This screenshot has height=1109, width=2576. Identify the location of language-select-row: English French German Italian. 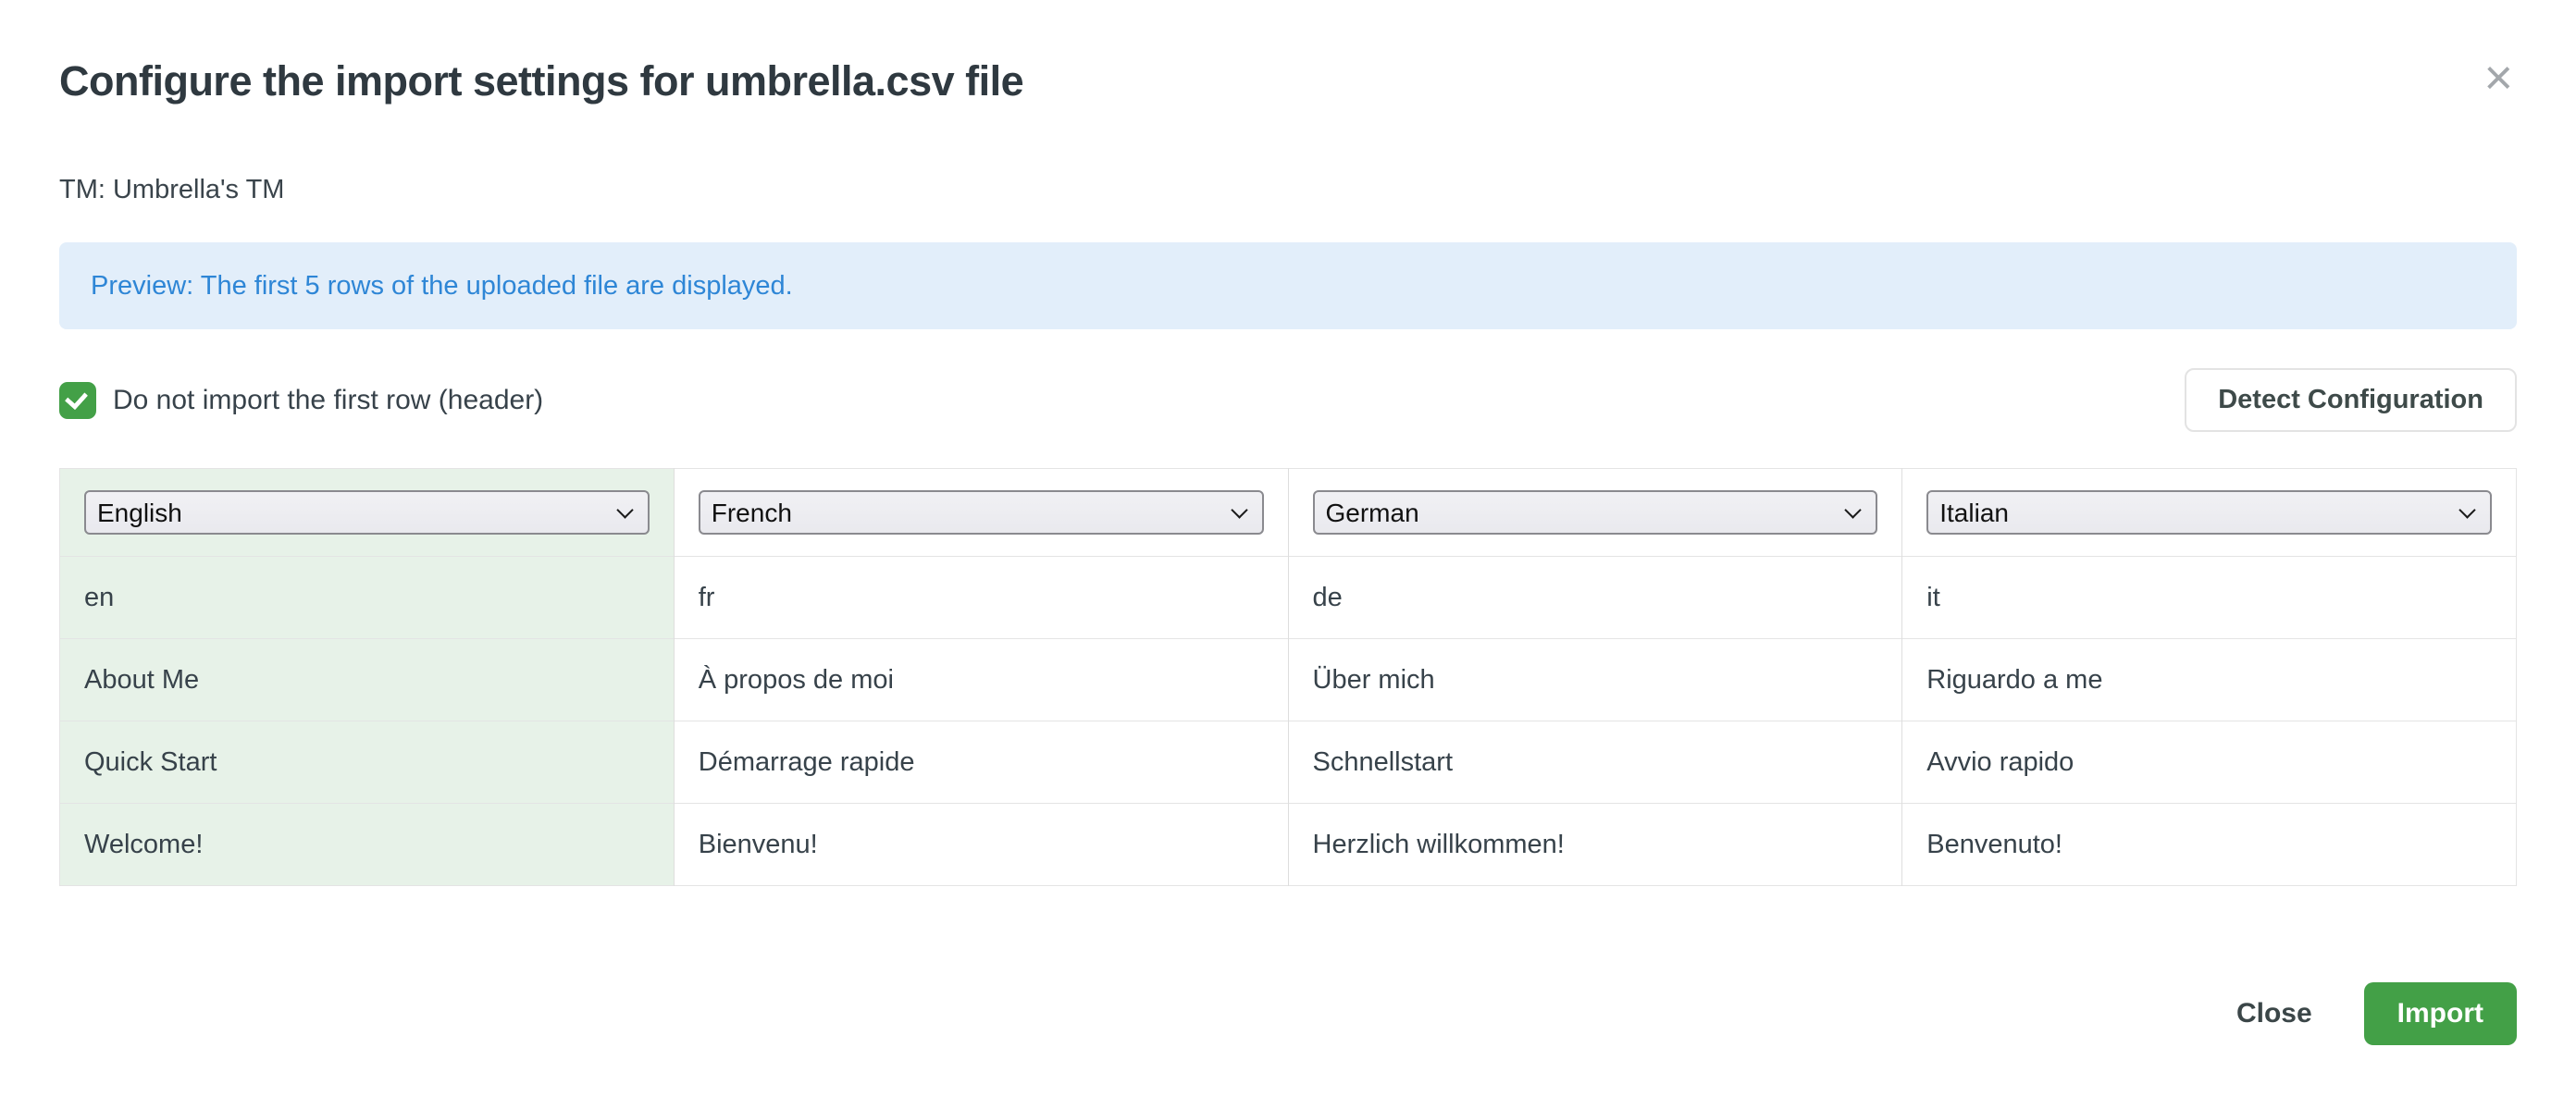
(1288, 512).